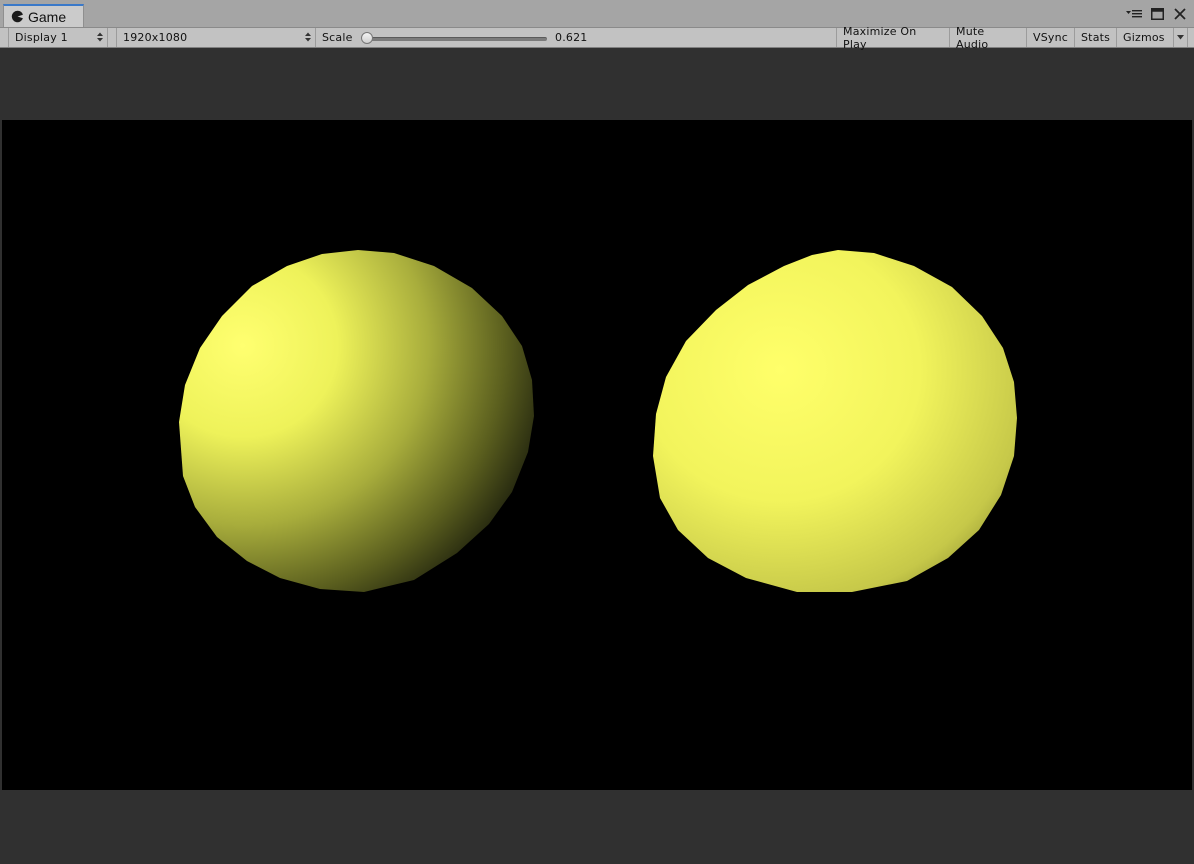  What do you see at coordinates (1051, 37) in the screenshot?
I see `vsync-toggle: VSync` at bounding box center [1051, 37].